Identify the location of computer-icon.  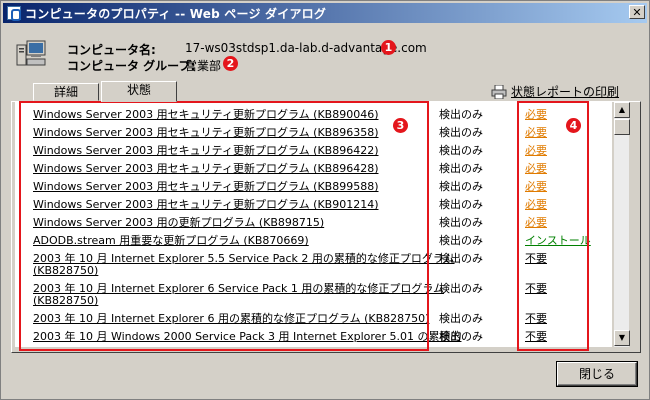
(31, 53).